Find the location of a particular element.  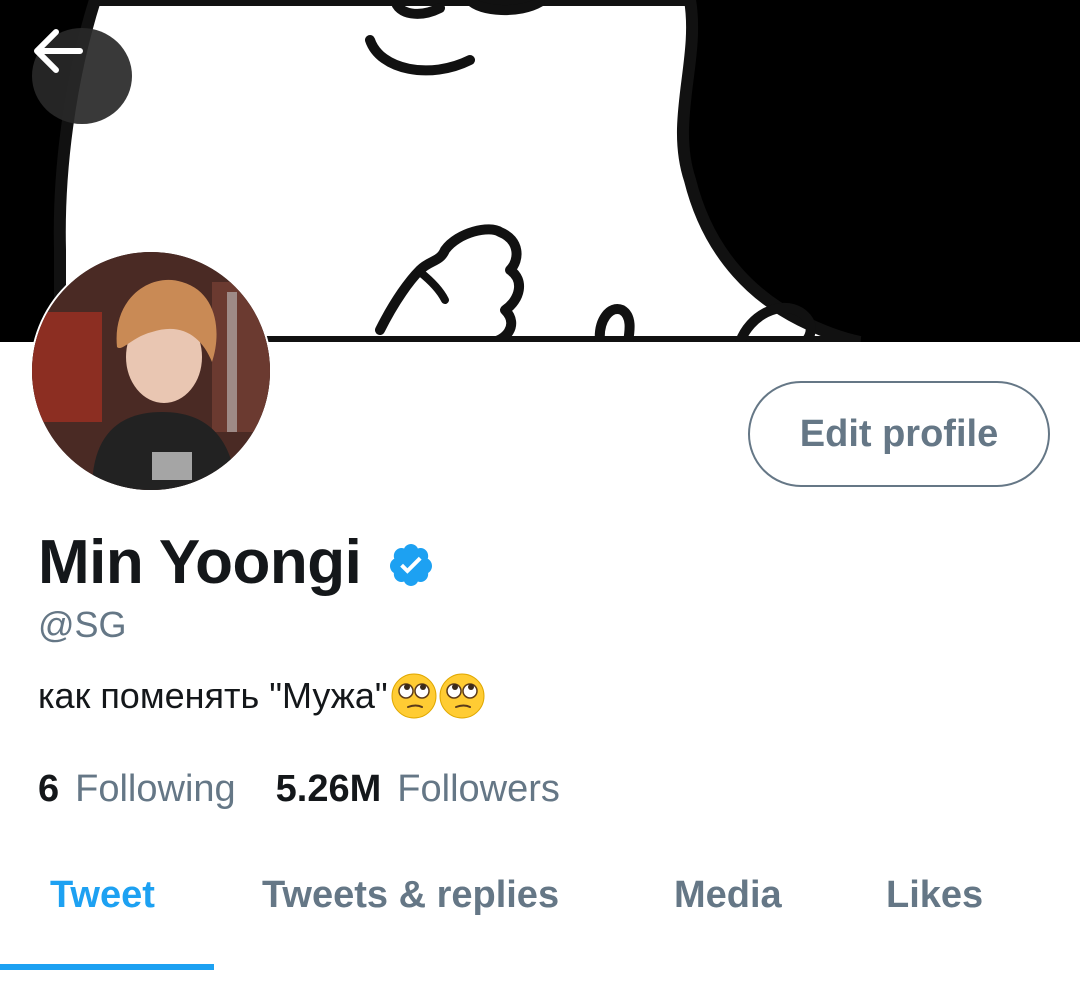

following-count: 6 is located at coordinates (49, 789).